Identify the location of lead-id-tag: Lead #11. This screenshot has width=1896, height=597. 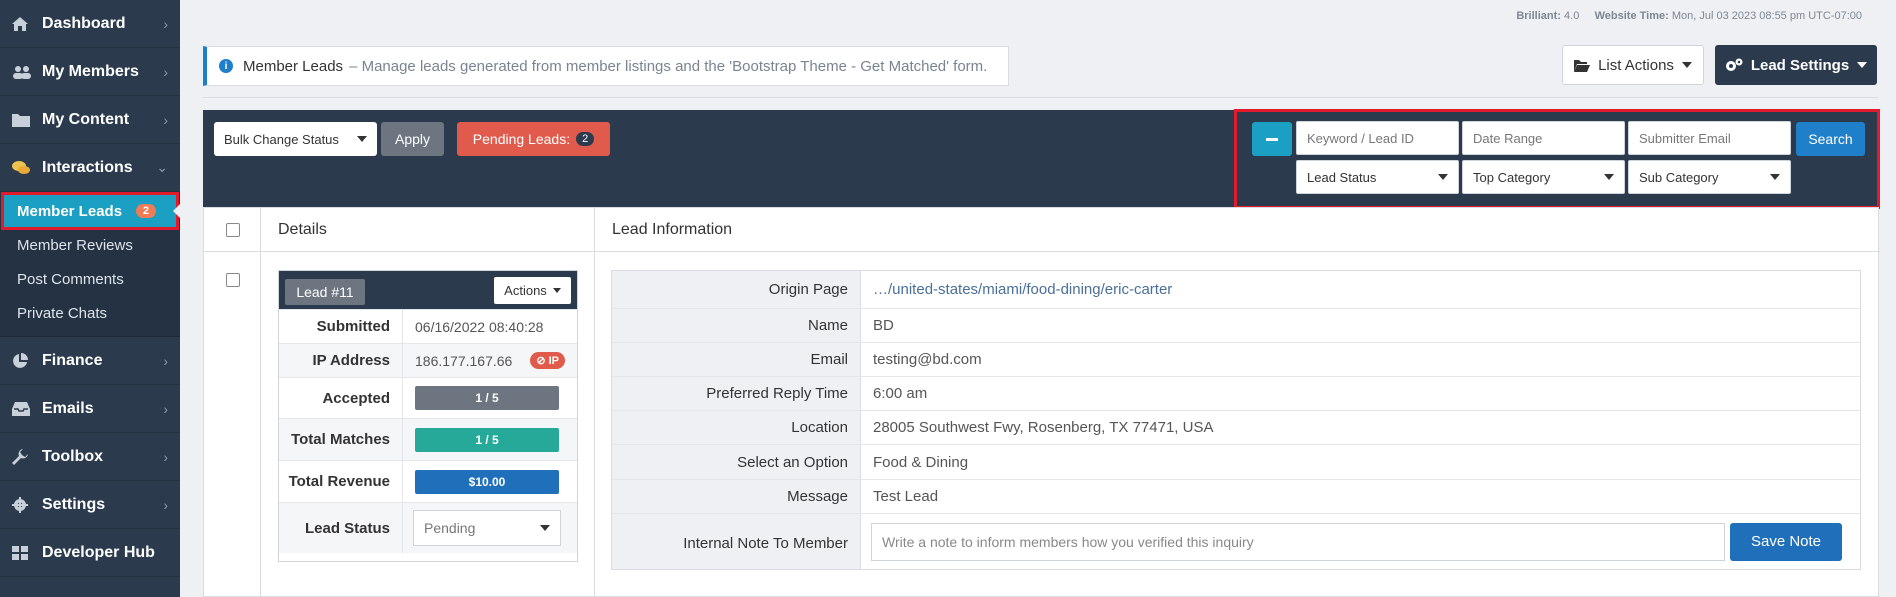
(325, 292).